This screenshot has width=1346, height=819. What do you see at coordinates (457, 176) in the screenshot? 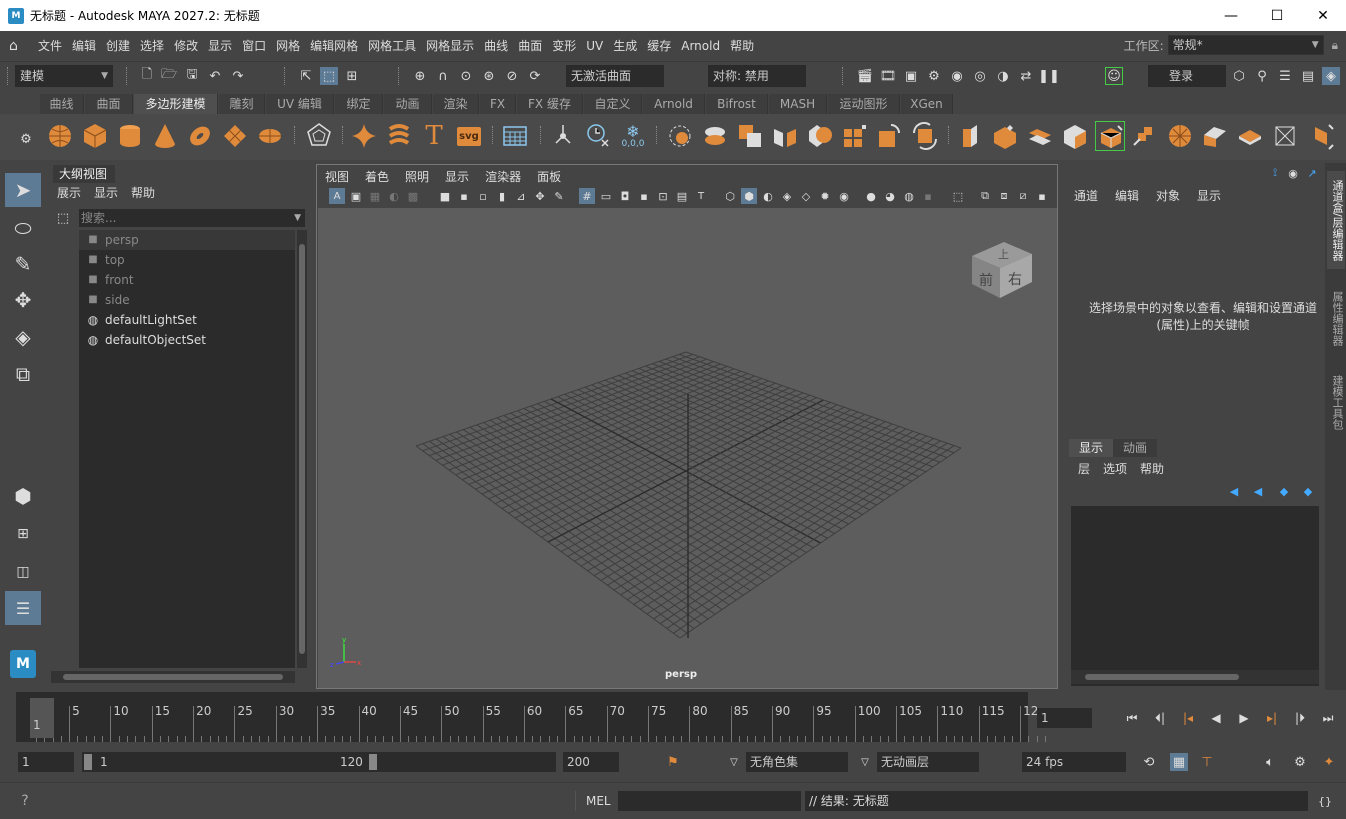
I see `viewport-menu-show: 显示` at bounding box center [457, 176].